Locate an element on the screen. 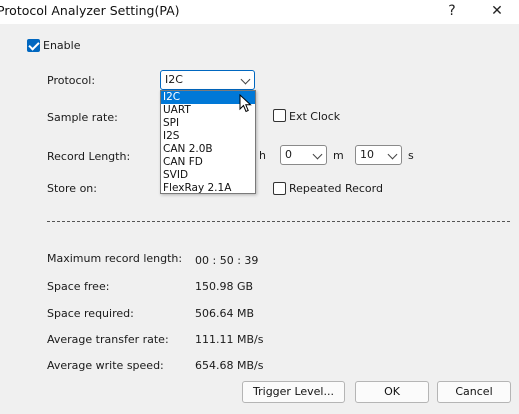  seconds-select: 10 is located at coordinates (378, 155).